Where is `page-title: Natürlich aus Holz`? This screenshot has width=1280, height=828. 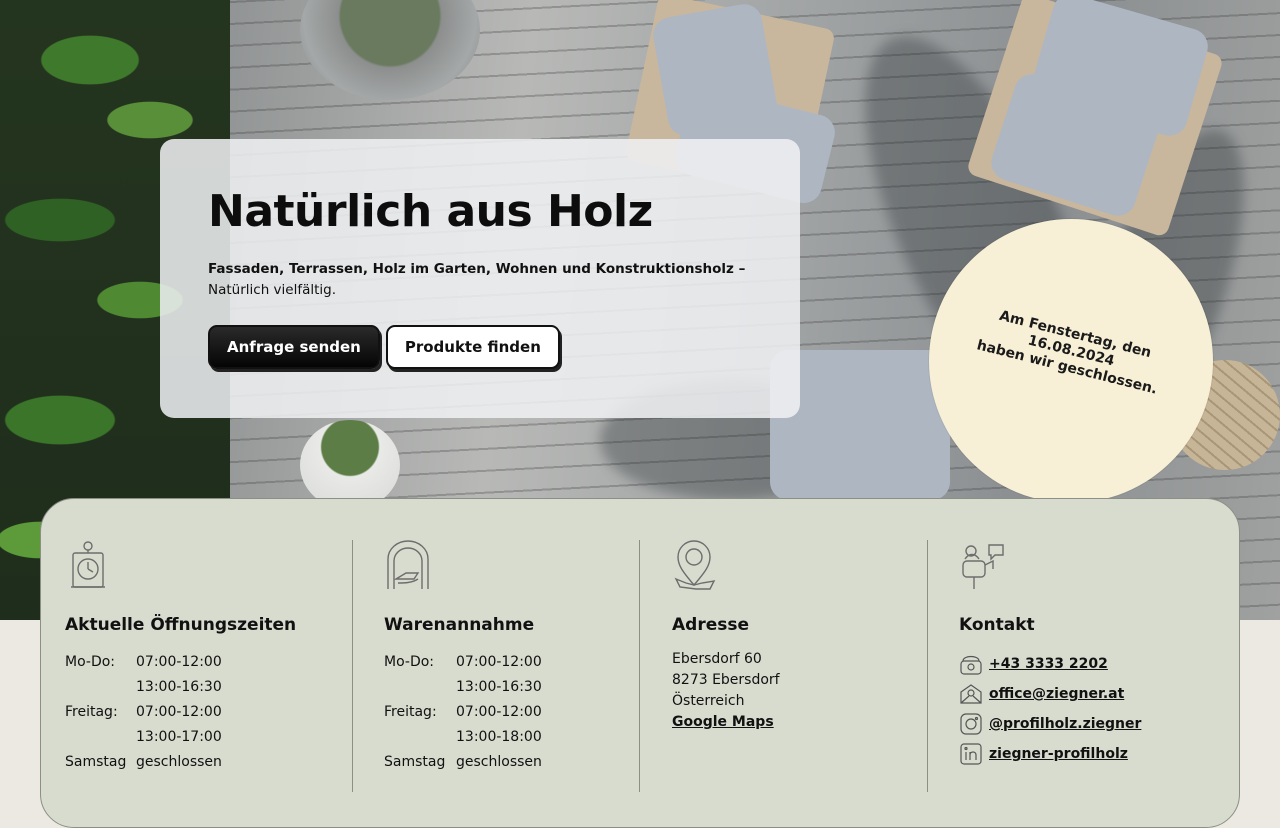 page-title: Natürlich aus Holz is located at coordinates (430, 211).